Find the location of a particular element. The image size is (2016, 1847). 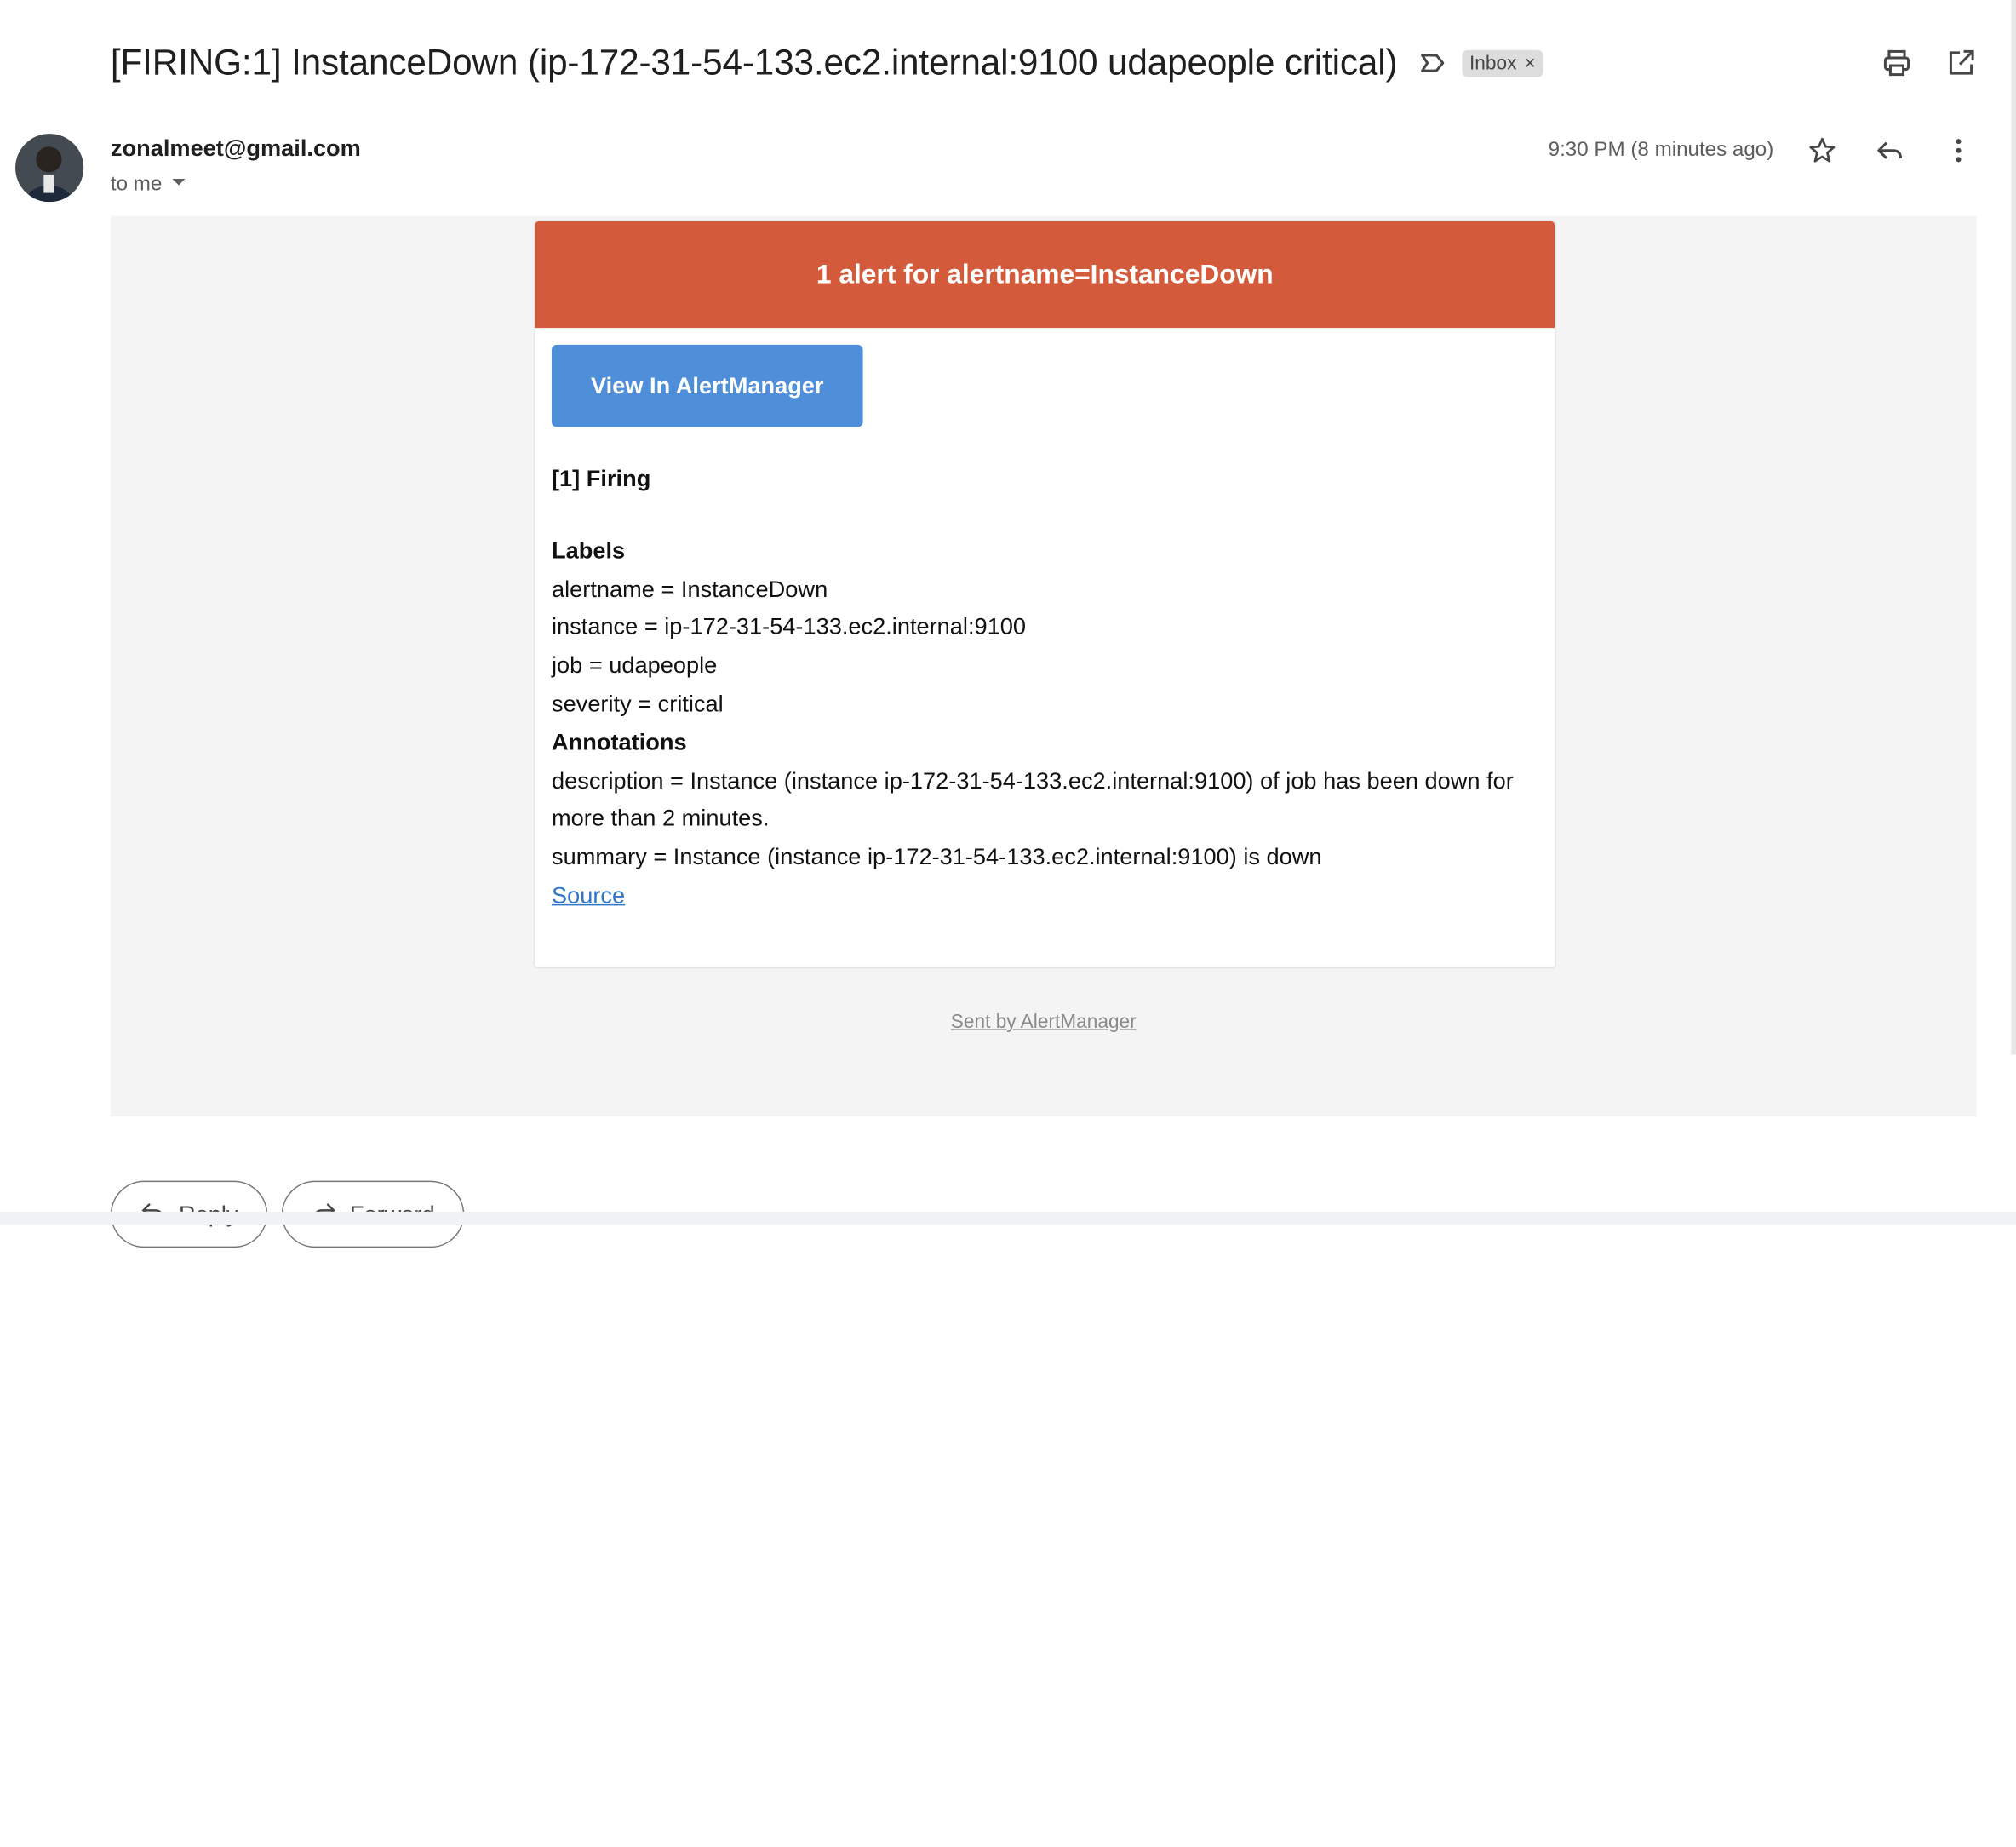

label-line: alertname = InstanceDown is located at coordinates (690, 589).